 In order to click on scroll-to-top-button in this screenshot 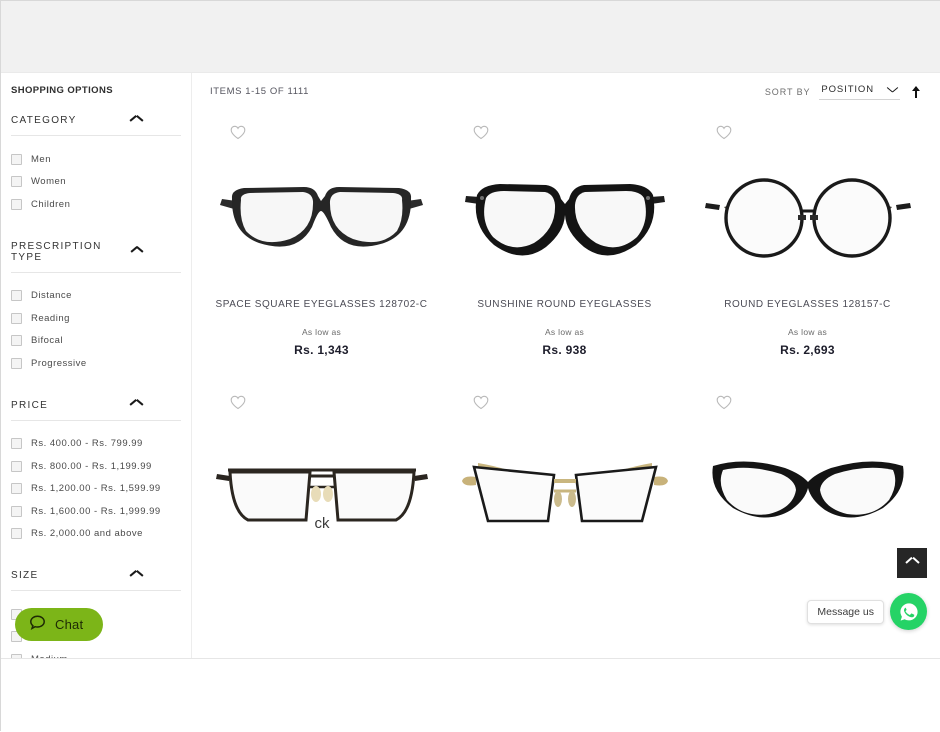, I will do `click(912, 563)`.